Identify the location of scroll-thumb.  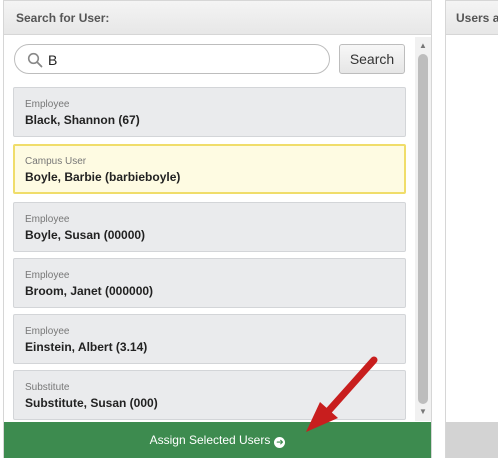
(423, 229).